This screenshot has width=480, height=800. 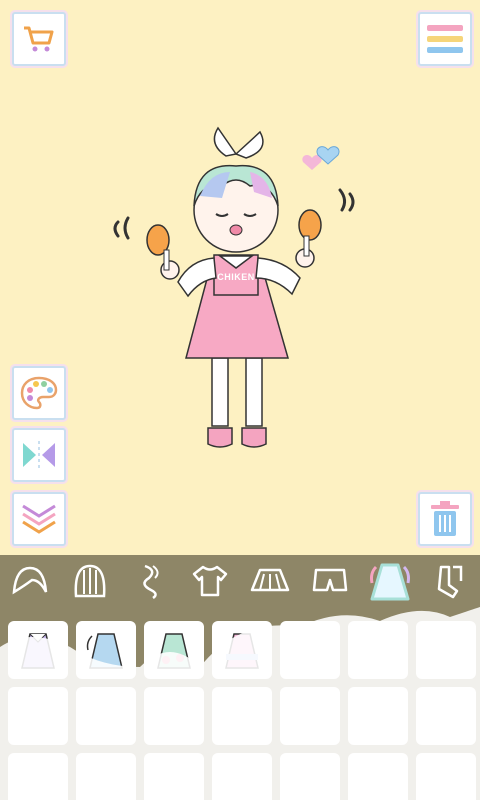 I want to click on category-shorts, so click(x=330, y=581).